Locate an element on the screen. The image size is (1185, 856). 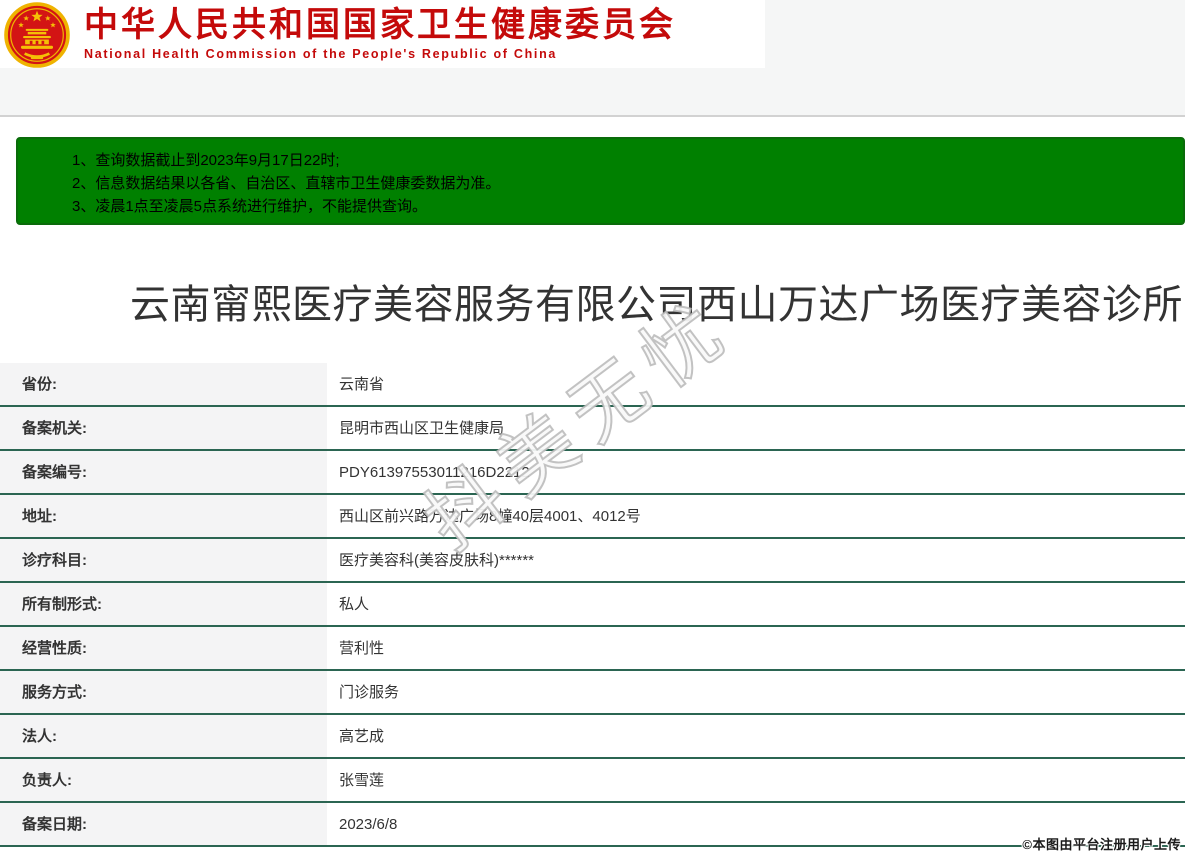
table-row-person-in-charge: 负责人: 张雪莲 is located at coordinates (592, 781).